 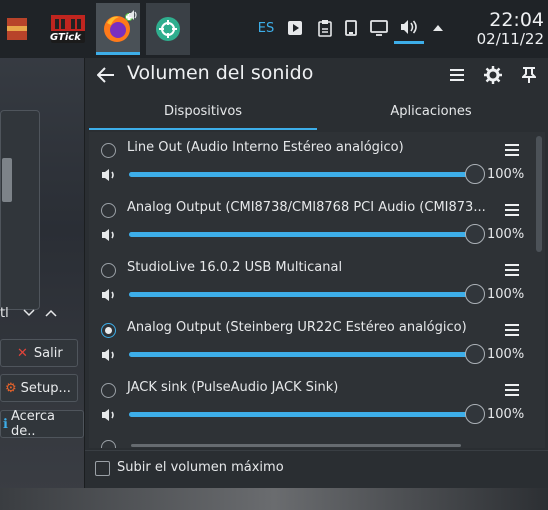 I want to click on background-toolbar: tl, so click(x=42, y=313).